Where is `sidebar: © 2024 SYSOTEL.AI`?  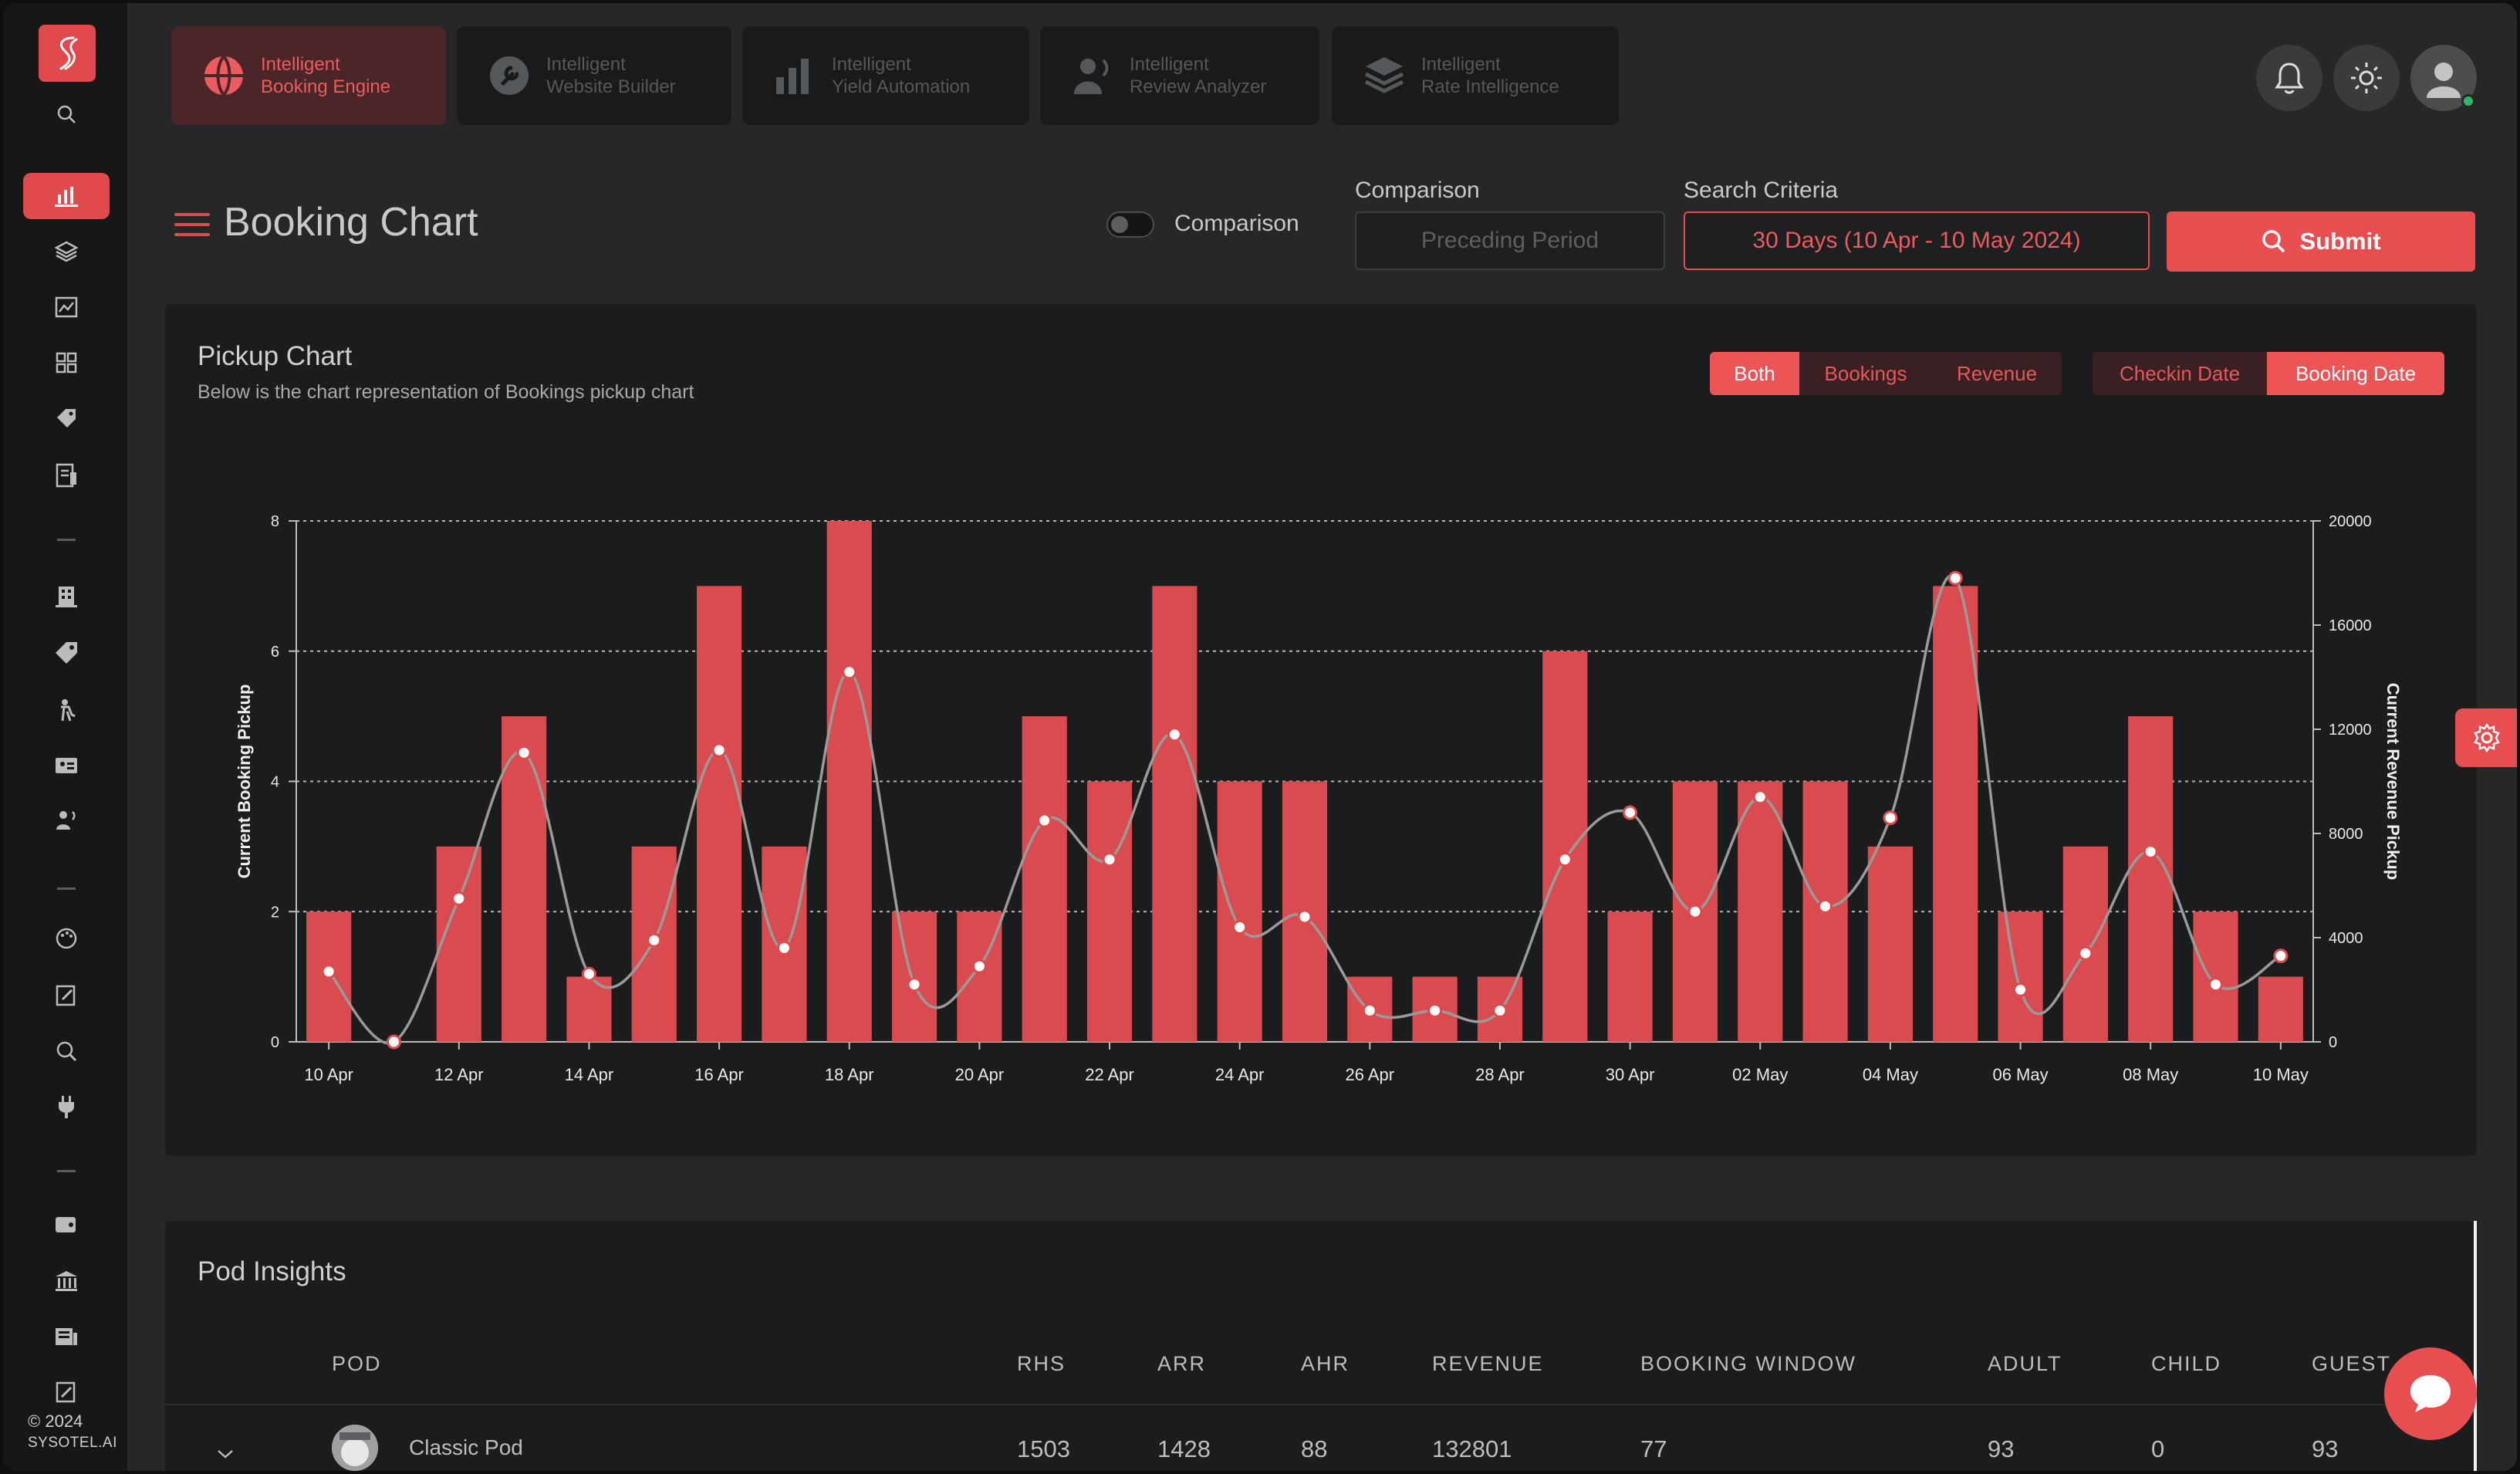
sidebar: © 2024 SYSOTEL.AI is located at coordinates (65, 737).